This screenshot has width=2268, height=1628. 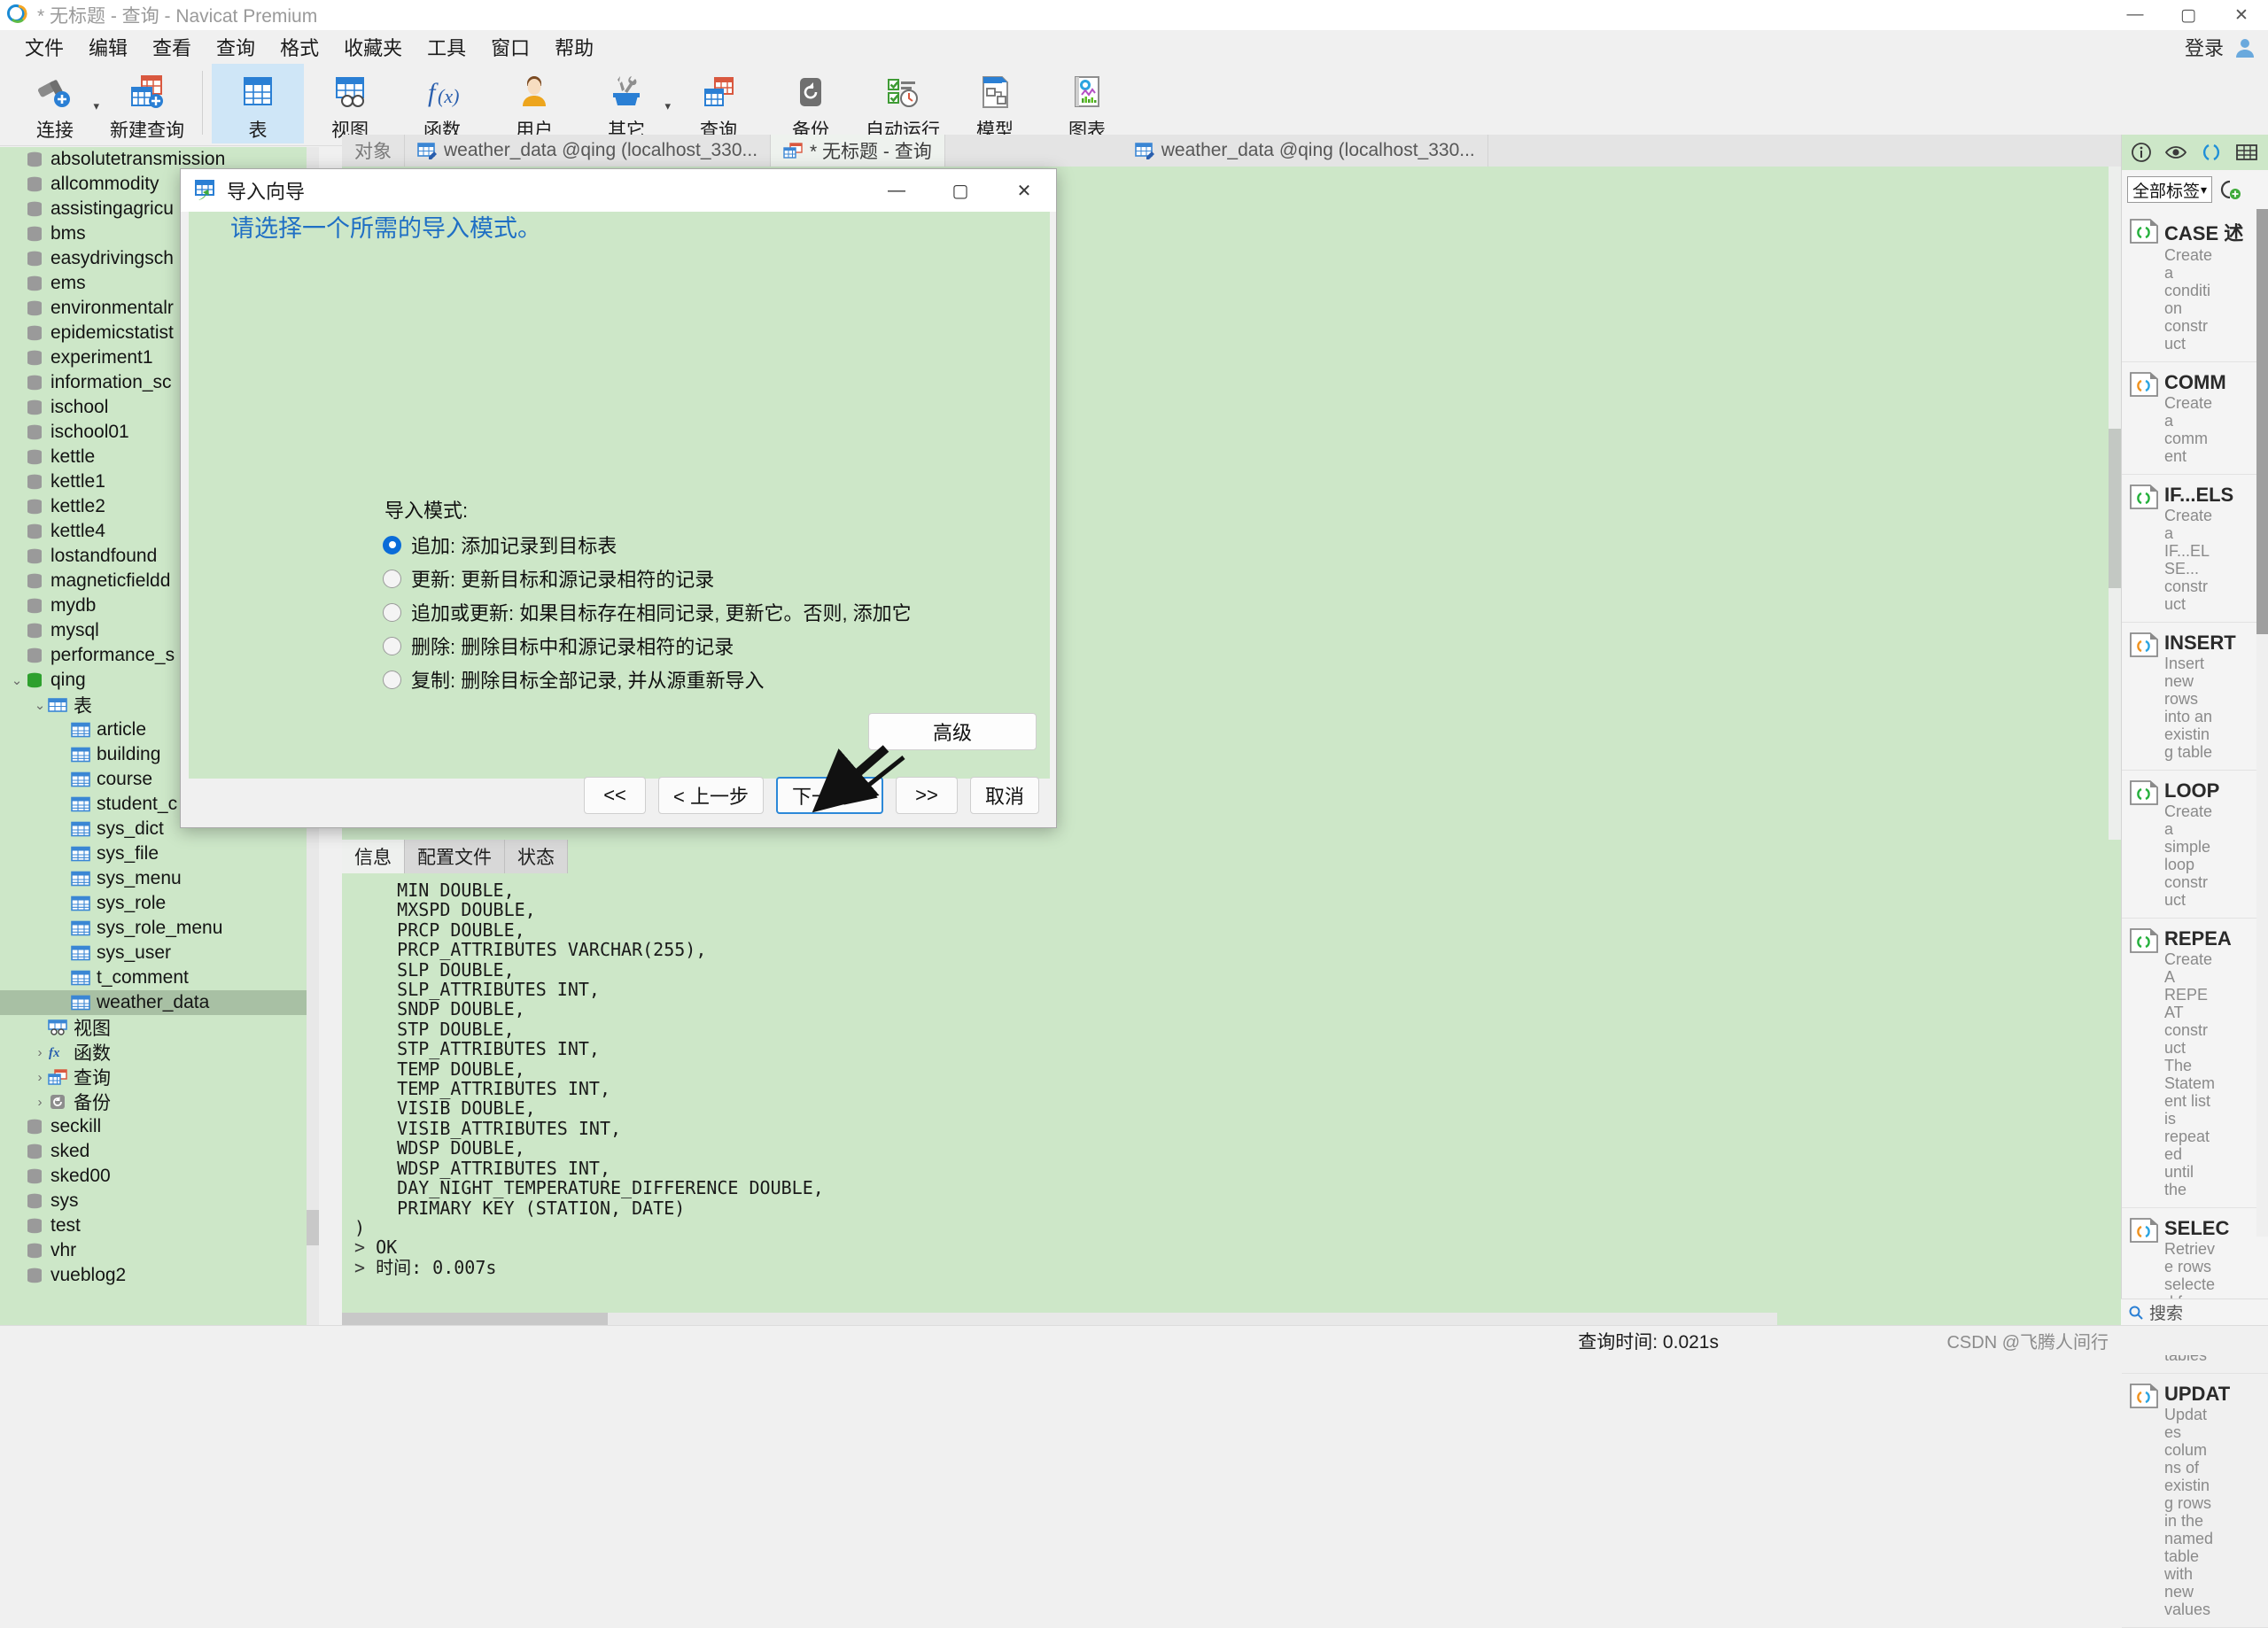 What do you see at coordinates (350, 103) in the screenshot?
I see `toolbar-button-view: 视图` at bounding box center [350, 103].